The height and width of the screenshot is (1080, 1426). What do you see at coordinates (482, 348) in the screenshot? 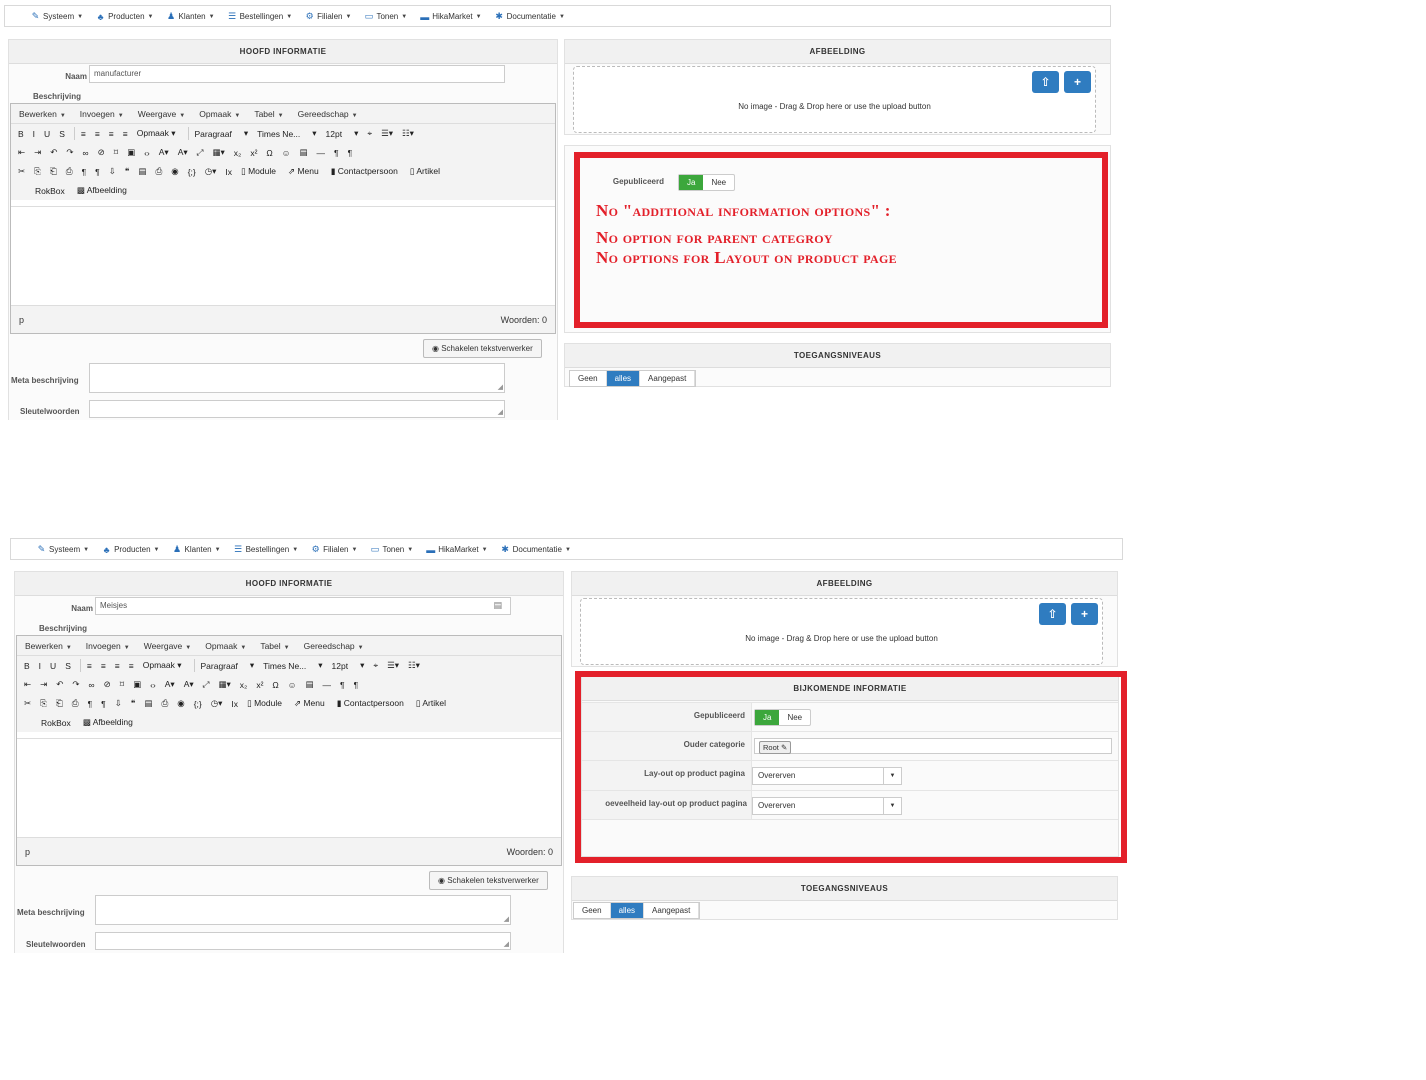
I see `toggle-editor-button: ◉ Schakelen tekstverwerker` at bounding box center [482, 348].